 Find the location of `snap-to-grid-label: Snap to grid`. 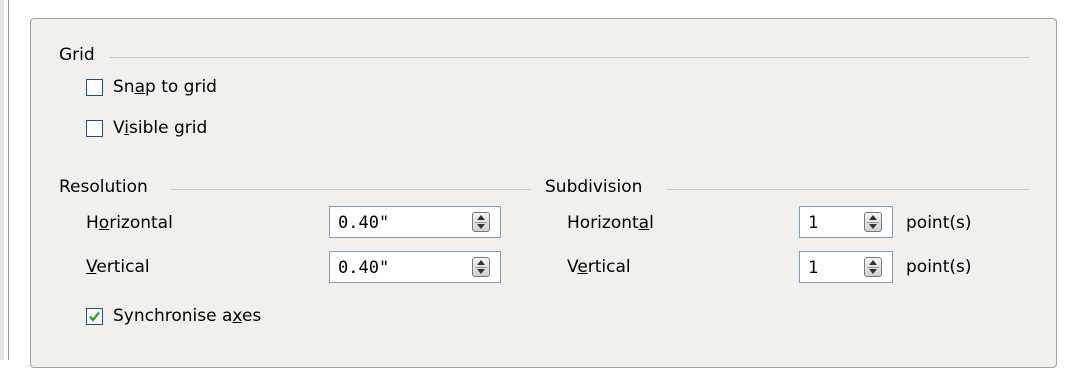

snap-to-grid-label: Snap to grid is located at coordinates (165, 87).